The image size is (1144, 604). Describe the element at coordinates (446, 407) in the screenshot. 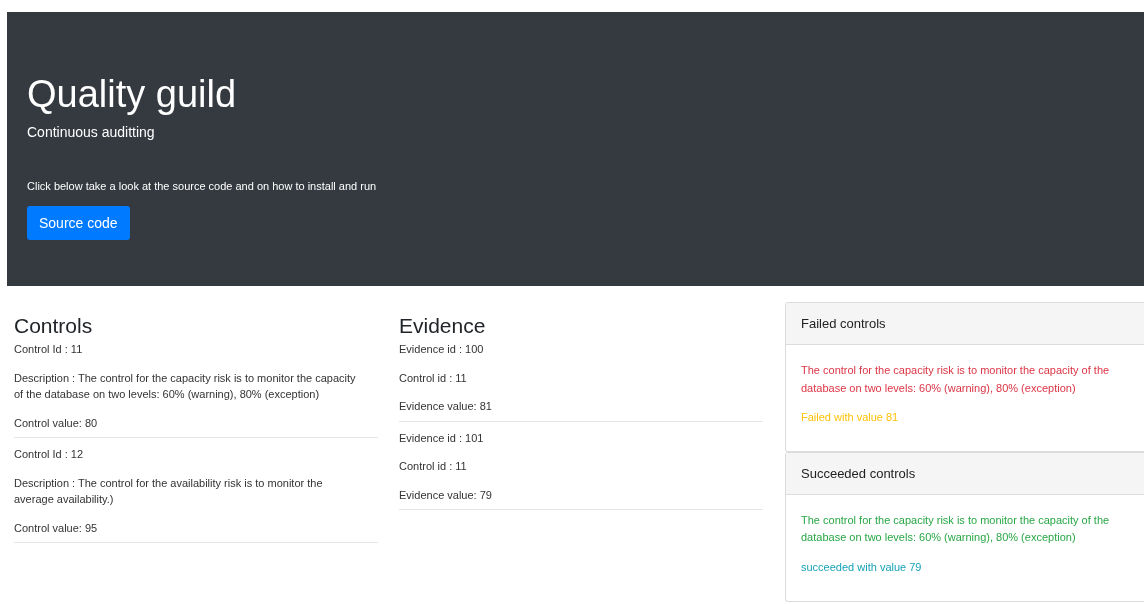

I see `evidence-value: Evidence value: 81` at that location.